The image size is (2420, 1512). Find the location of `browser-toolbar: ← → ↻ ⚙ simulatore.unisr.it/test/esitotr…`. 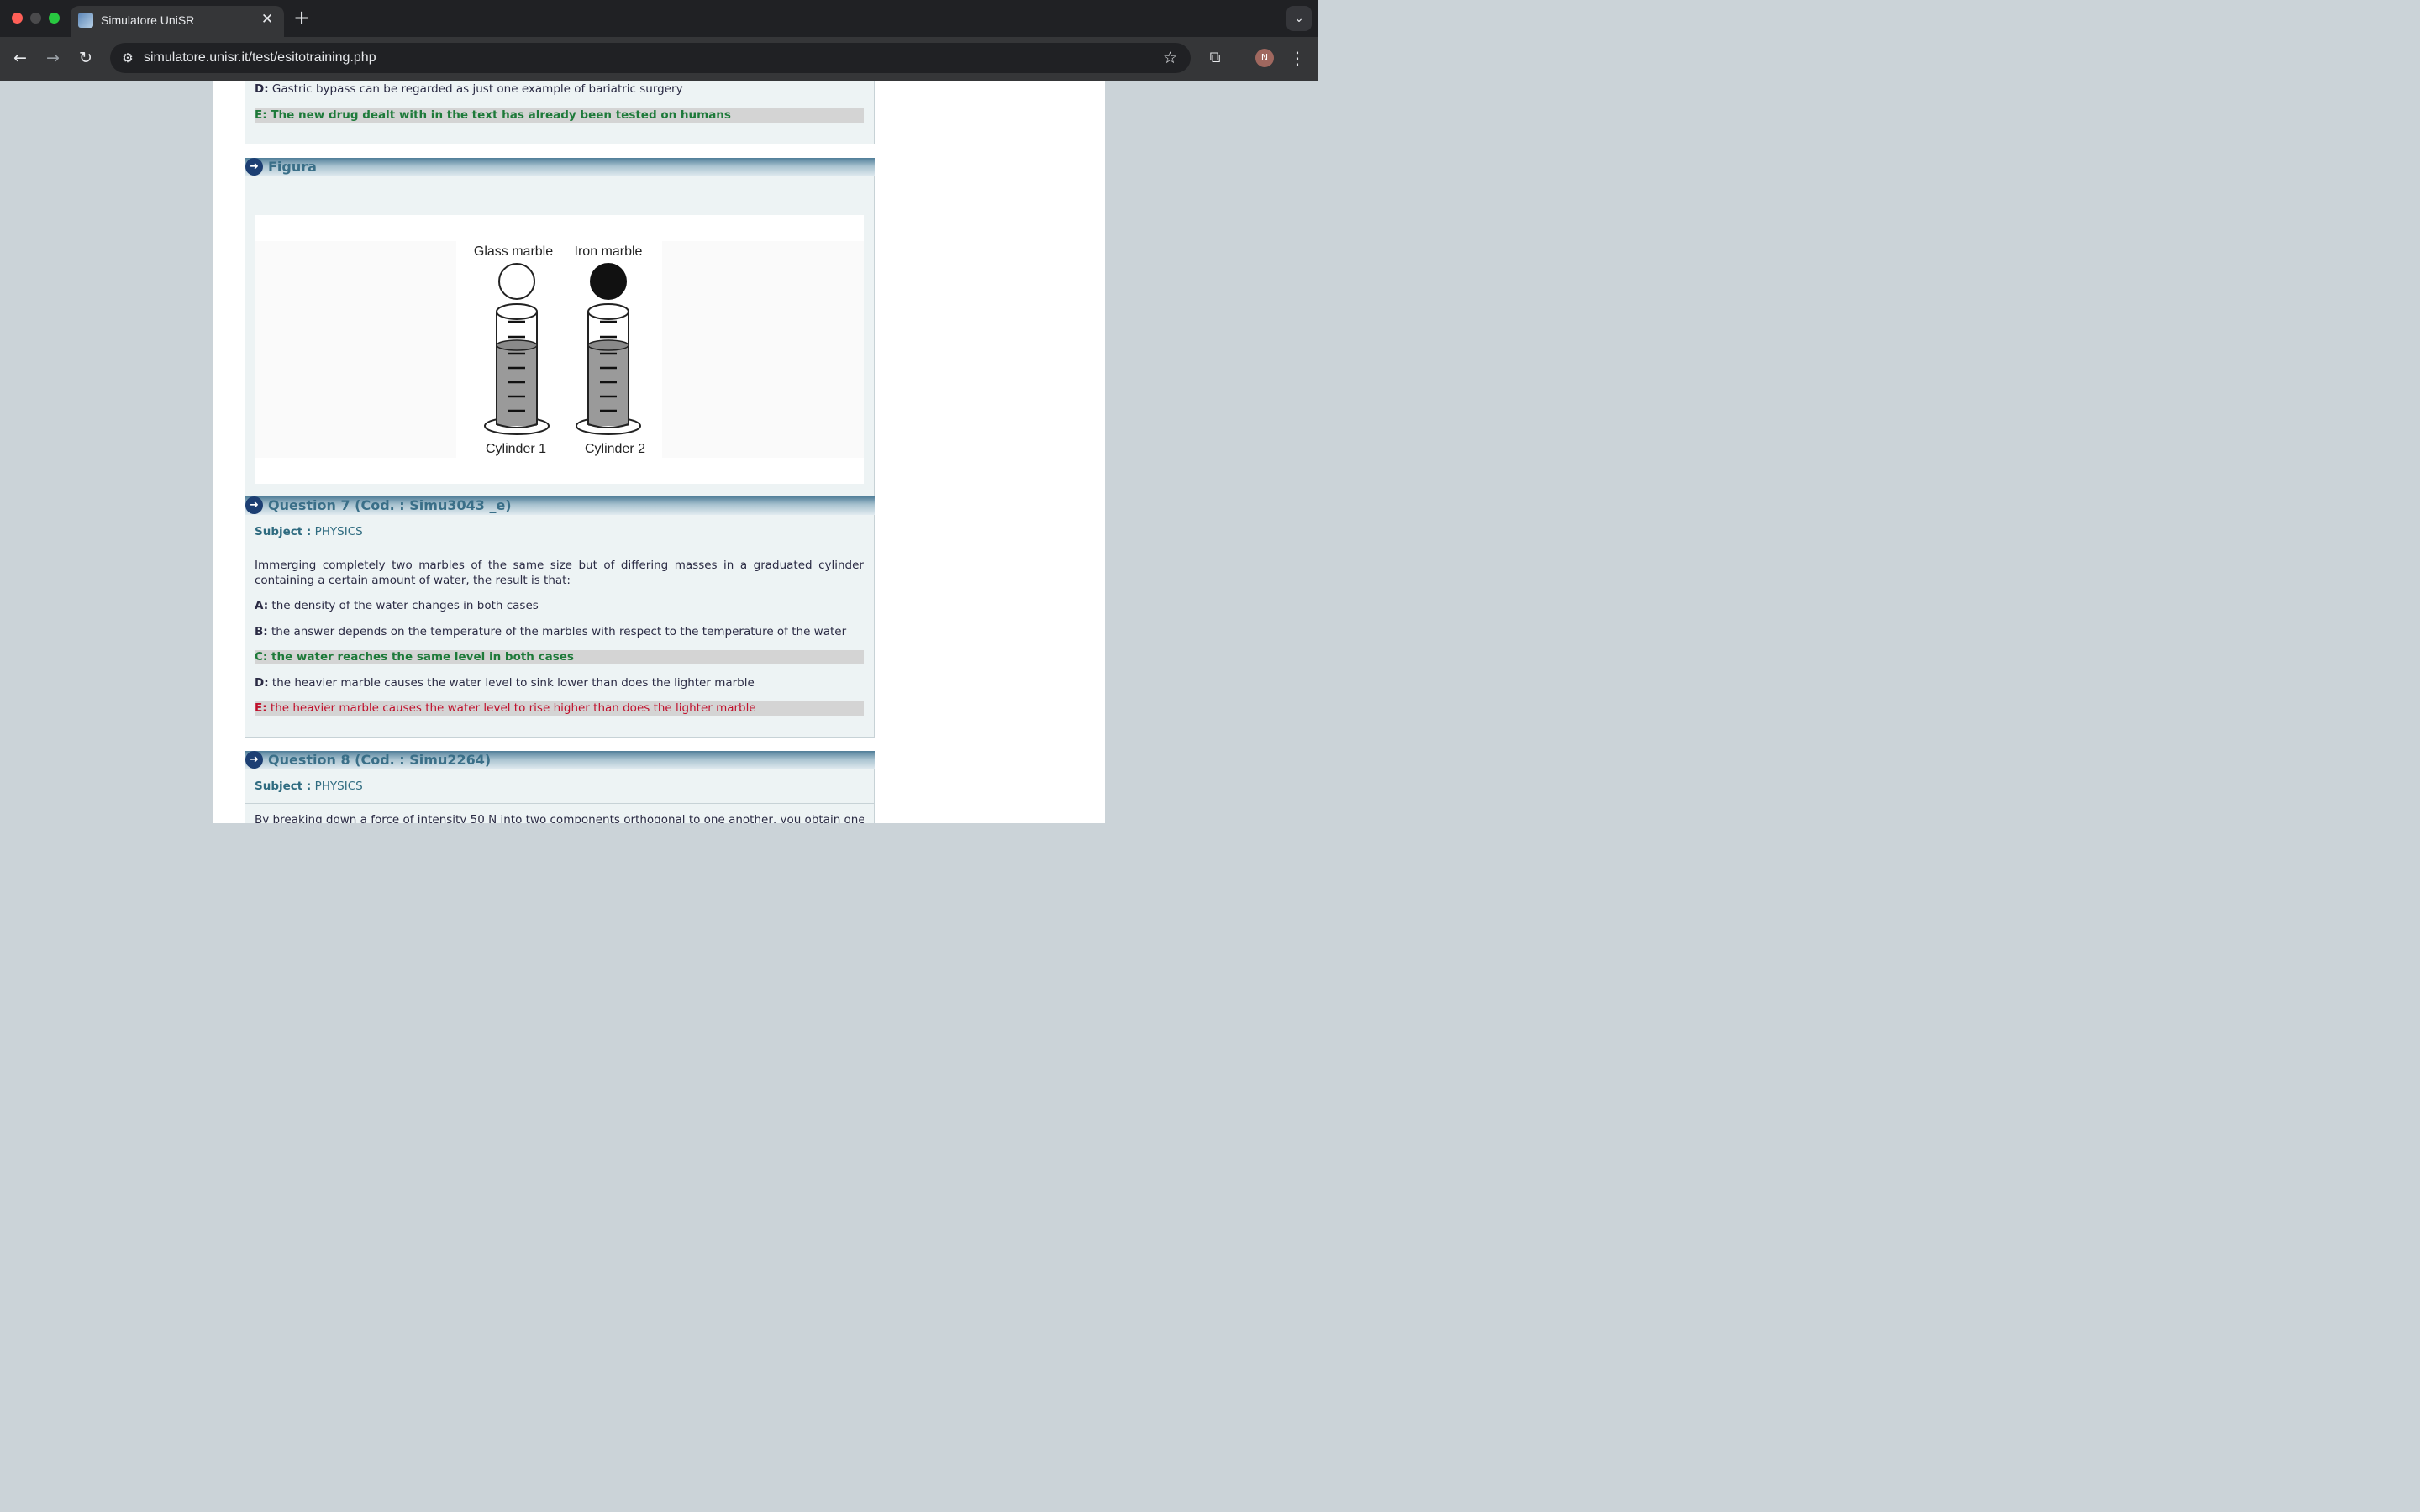

browser-toolbar: ← → ↻ ⚙ simulatore.unisr.it/test/esitotr… is located at coordinates (659, 59).